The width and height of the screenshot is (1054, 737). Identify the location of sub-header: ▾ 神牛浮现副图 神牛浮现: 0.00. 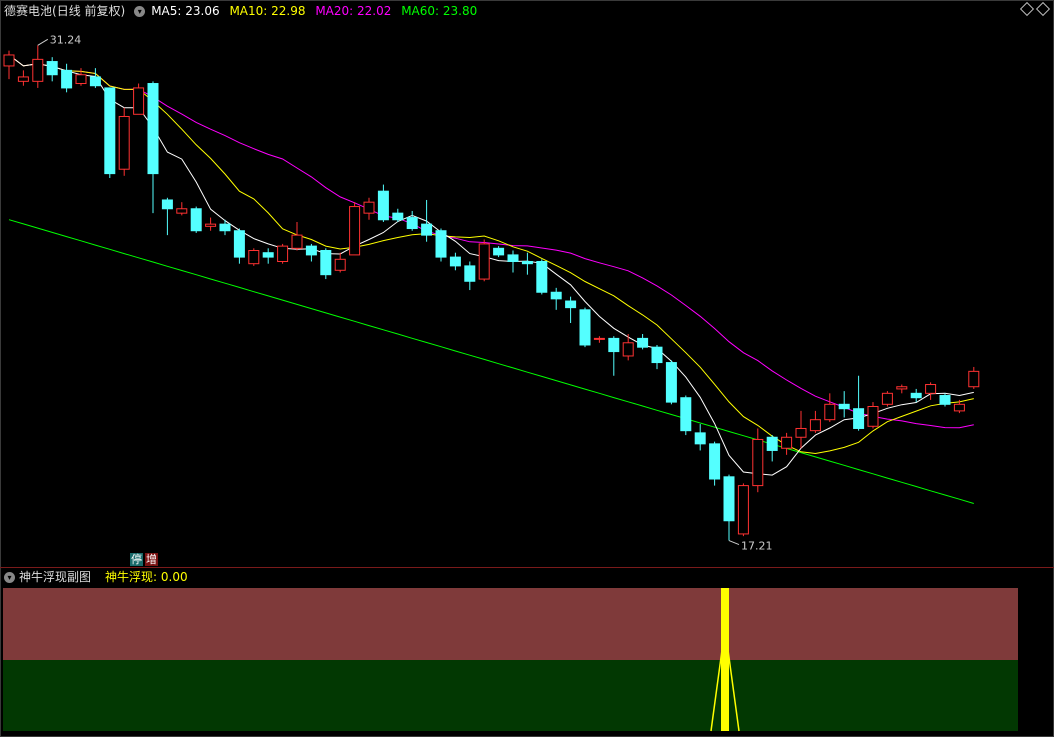
(96, 577).